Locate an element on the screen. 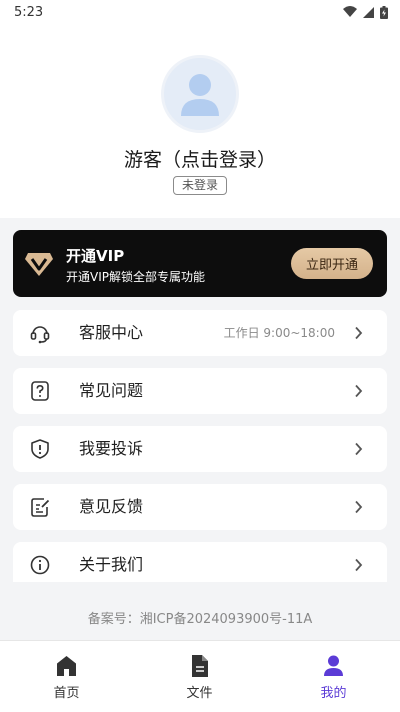 The image size is (400, 712). tab-home: 首页 is located at coordinates (66, 676).